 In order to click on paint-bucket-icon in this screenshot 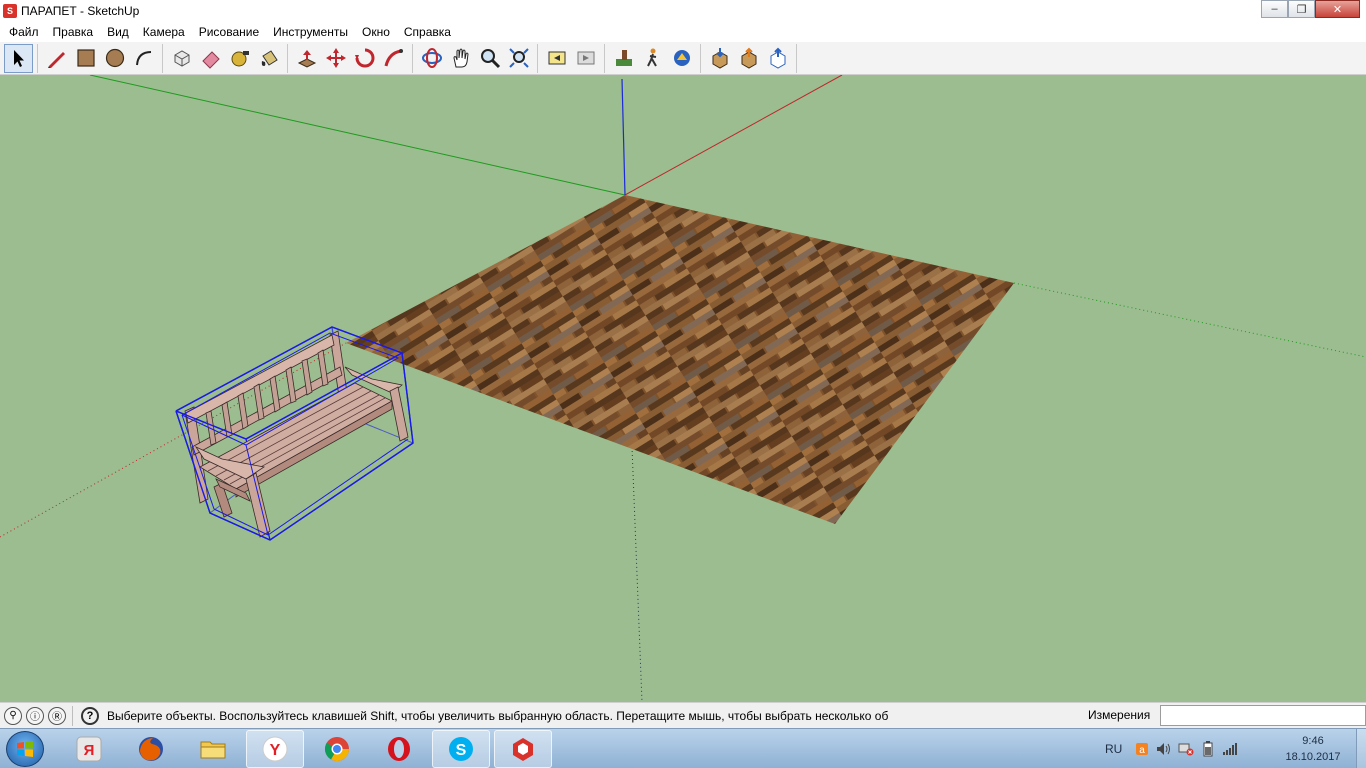, I will do `click(268, 58)`.